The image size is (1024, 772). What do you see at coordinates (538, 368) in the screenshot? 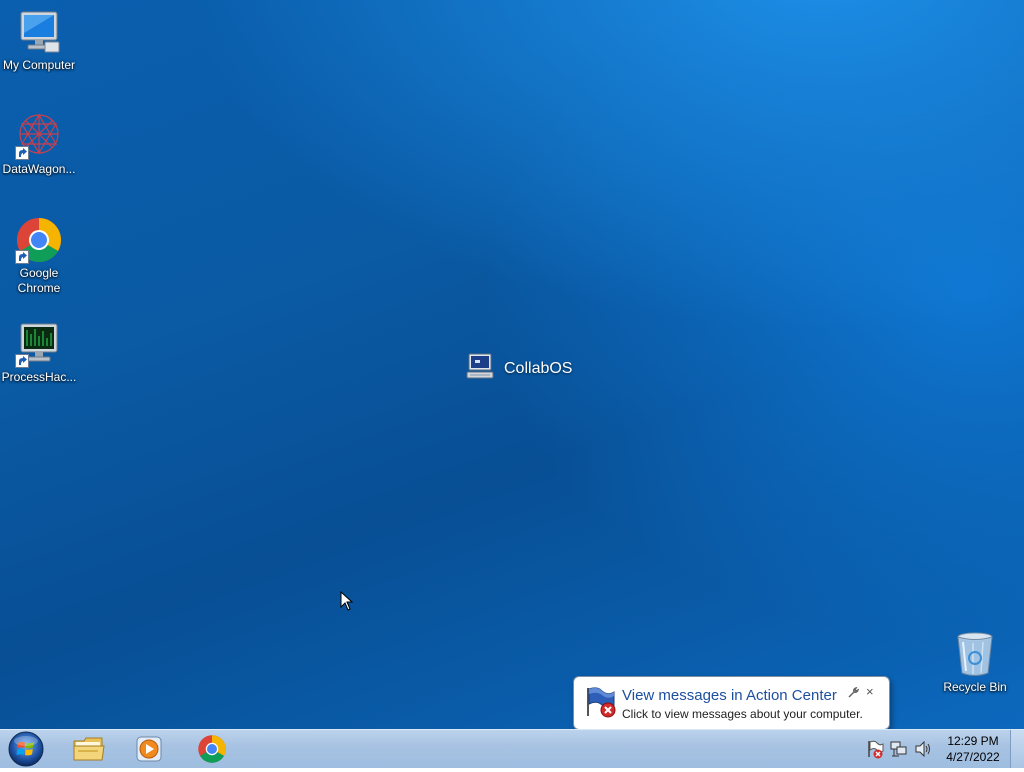
I see `collabos-text: CollabOS` at bounding box center [538, 368].